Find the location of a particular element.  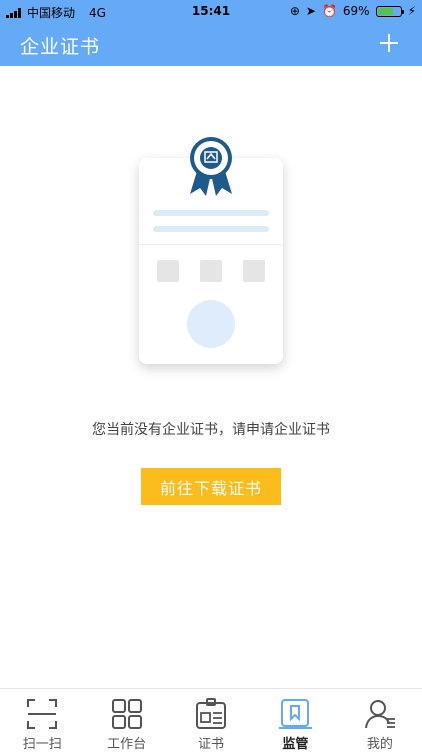

plus-icon is located at coordinates (389, 43).